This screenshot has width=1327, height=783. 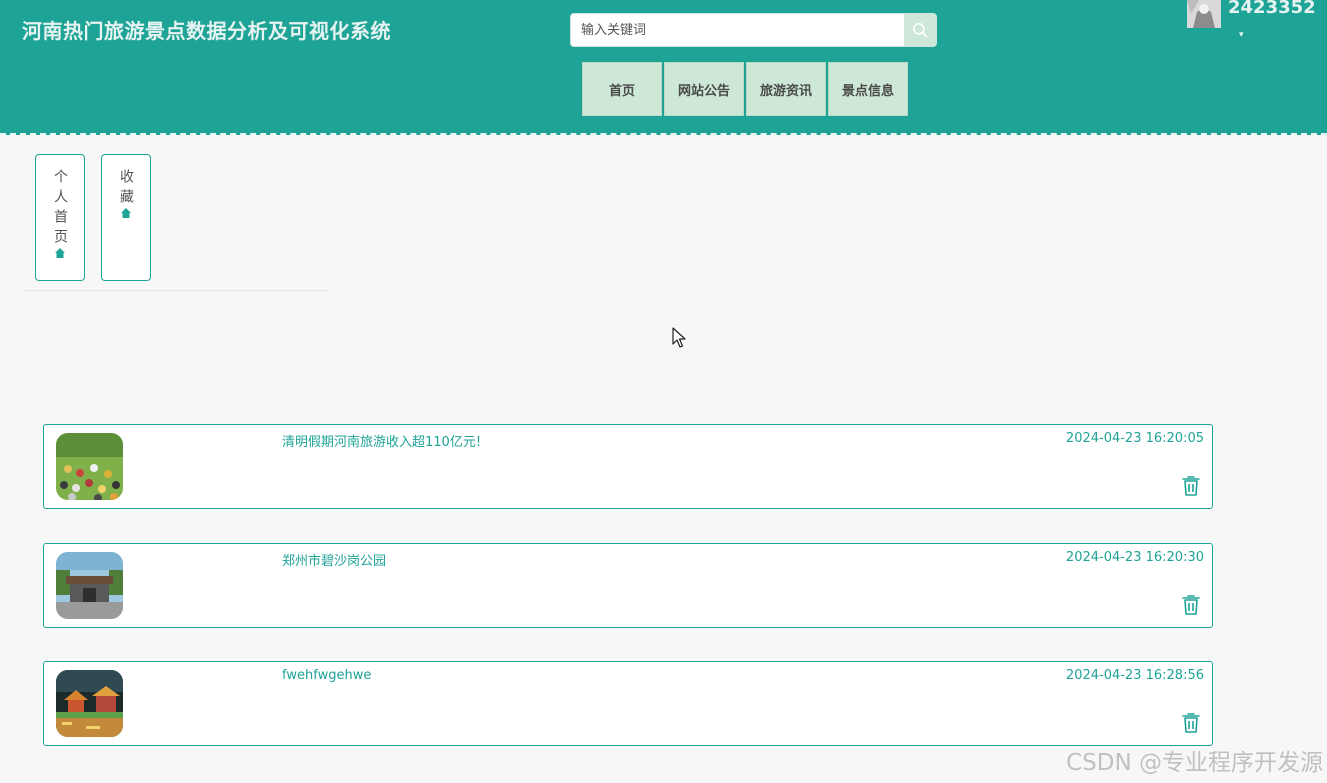 I want to click on favorite-item: 郑州市碧沙岗公园 2024-04-23 16:20:30, so click(x=628, y=585).